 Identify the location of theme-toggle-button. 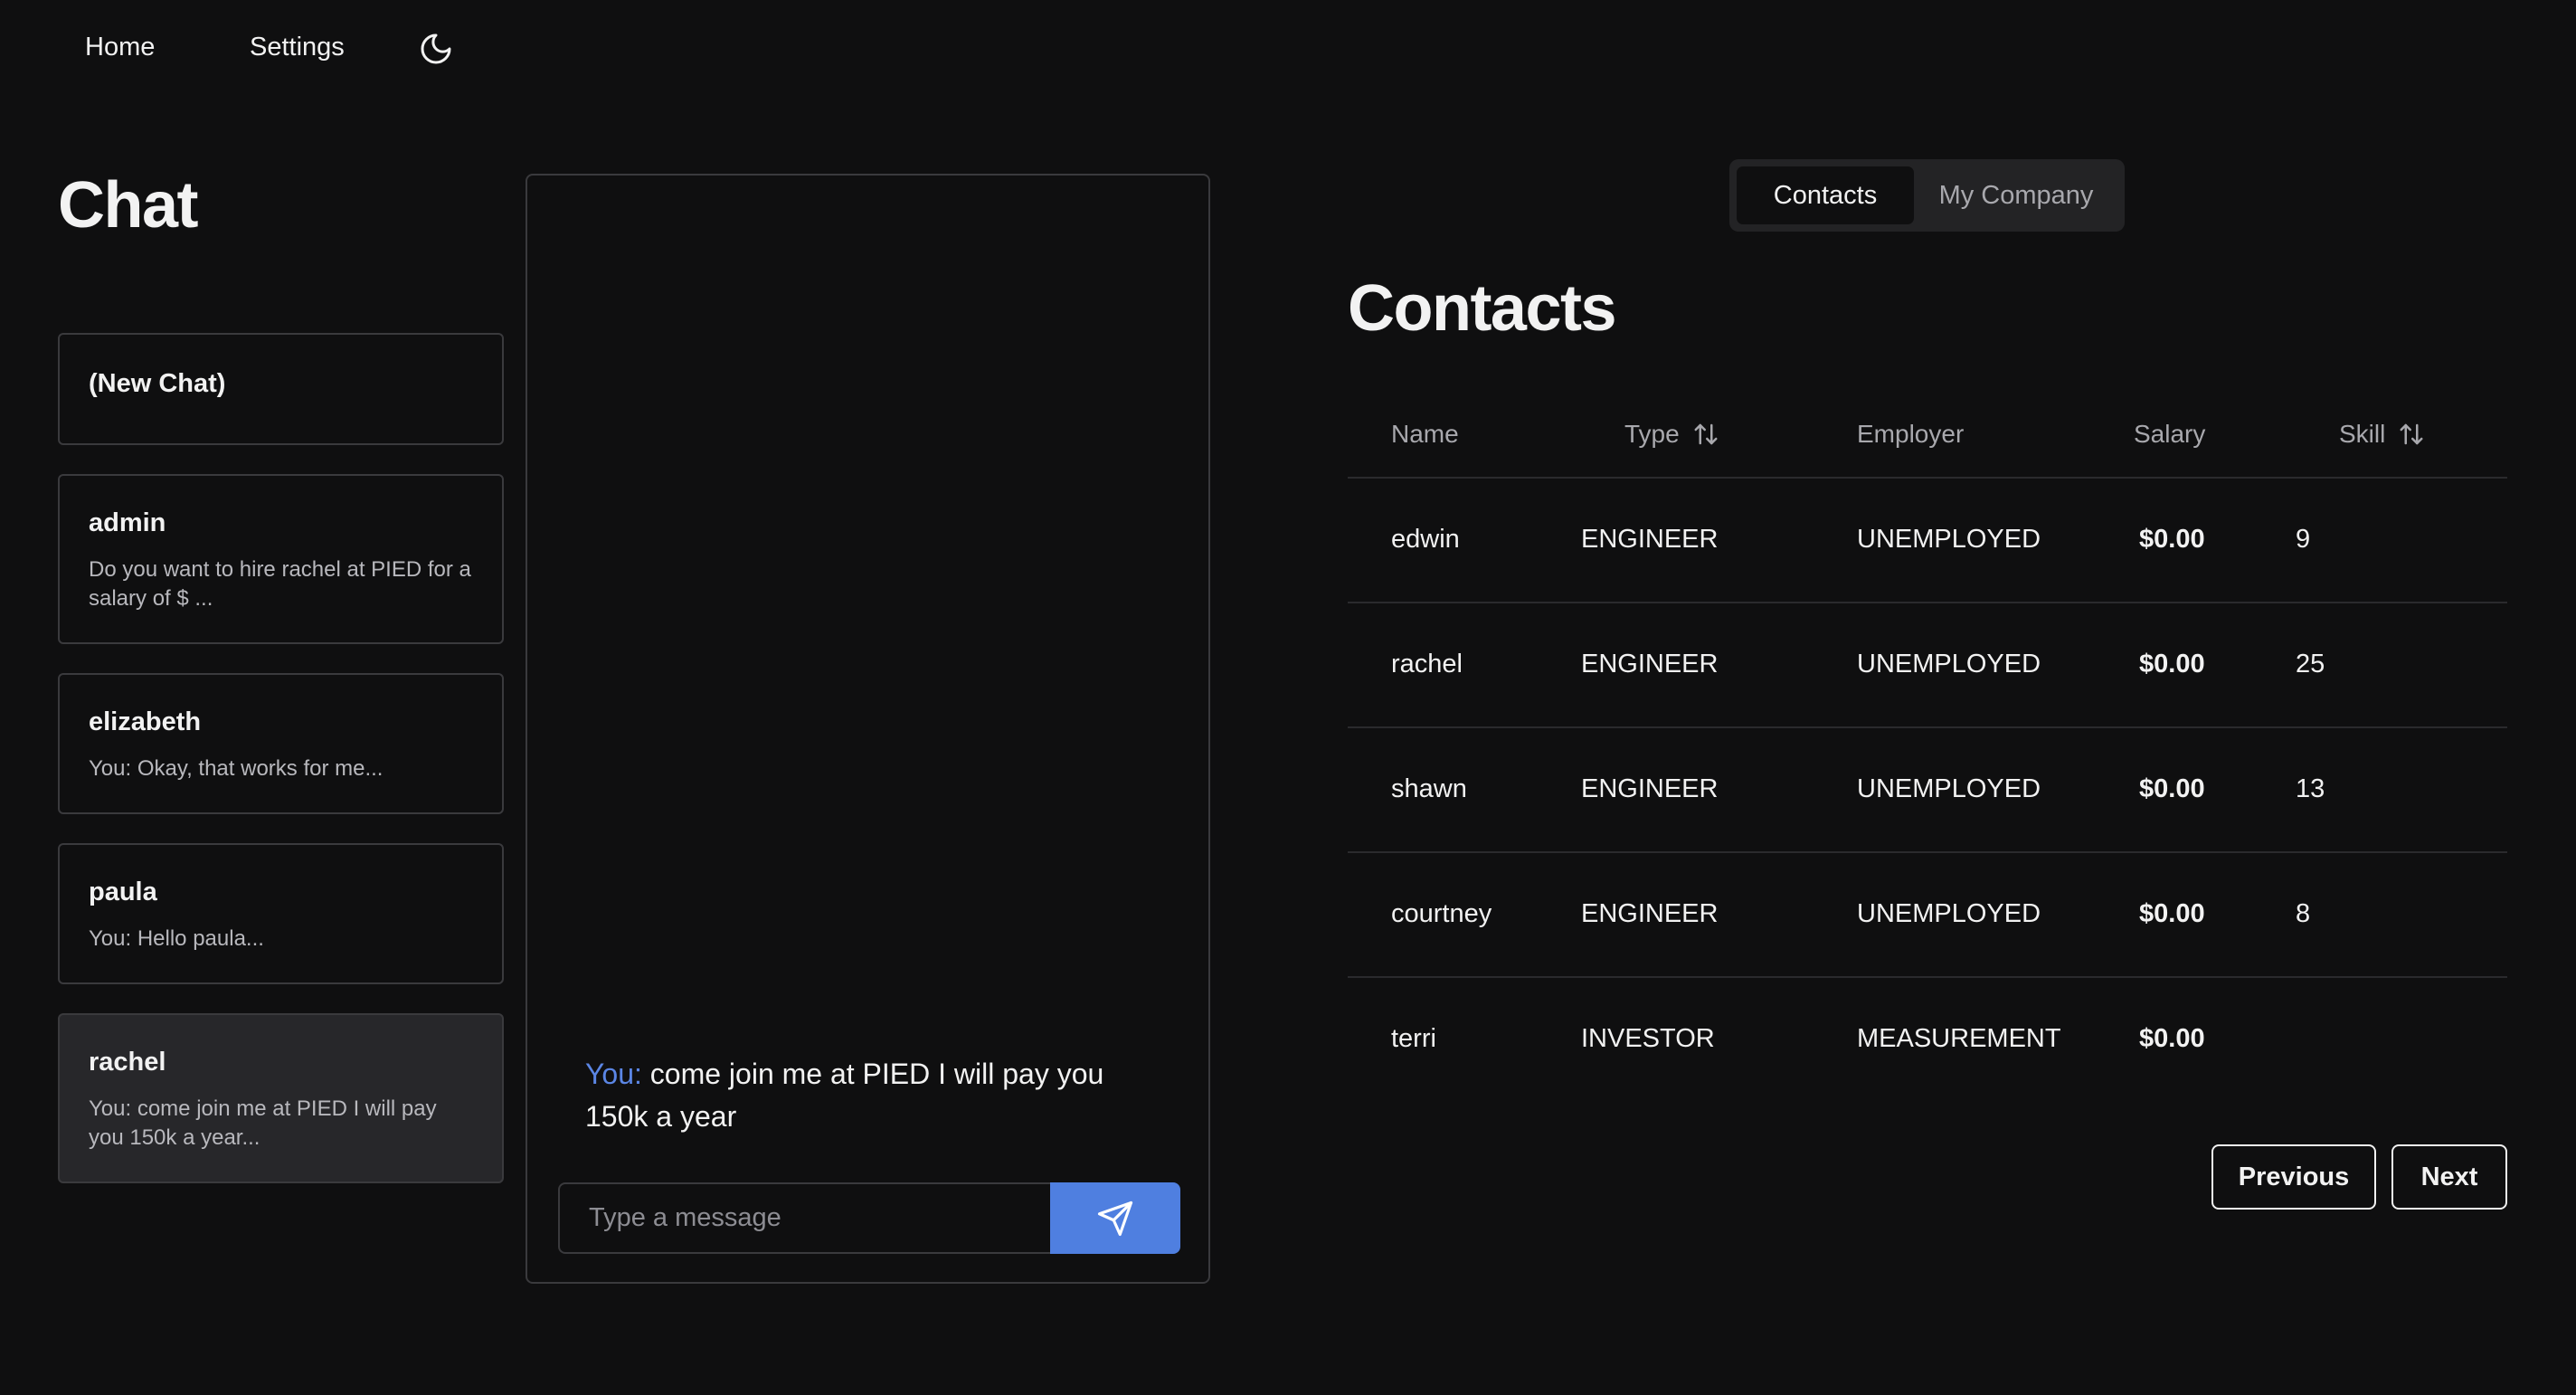
(436, 49).